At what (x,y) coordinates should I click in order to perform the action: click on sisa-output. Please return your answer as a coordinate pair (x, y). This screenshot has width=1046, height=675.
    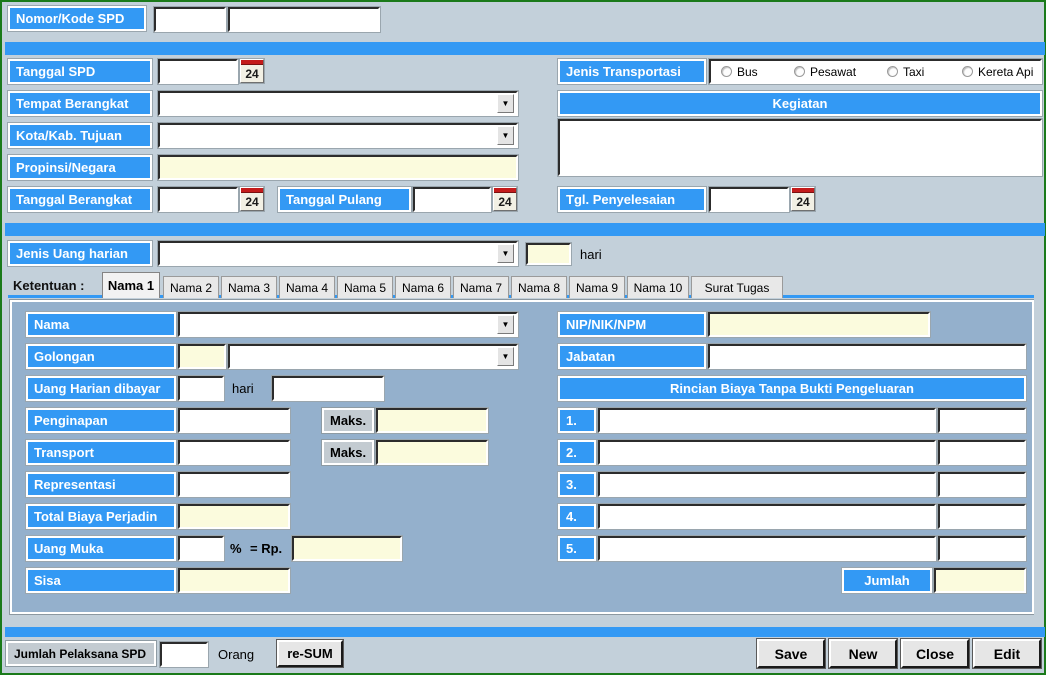
    Looking at the image, I should click on (234, 580).